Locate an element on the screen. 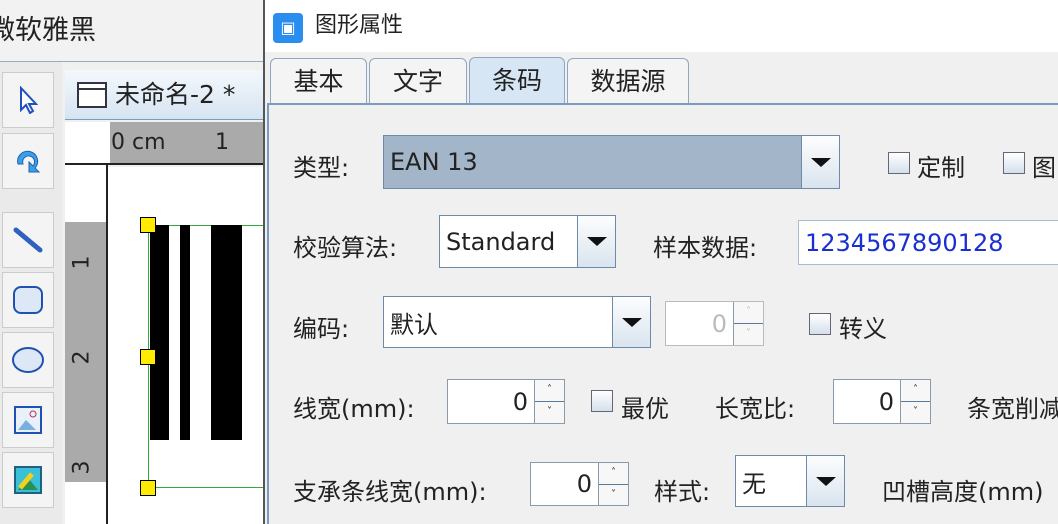 This screenshot has height=524, width=1058. window-icon is located at coordinates (92, 95).